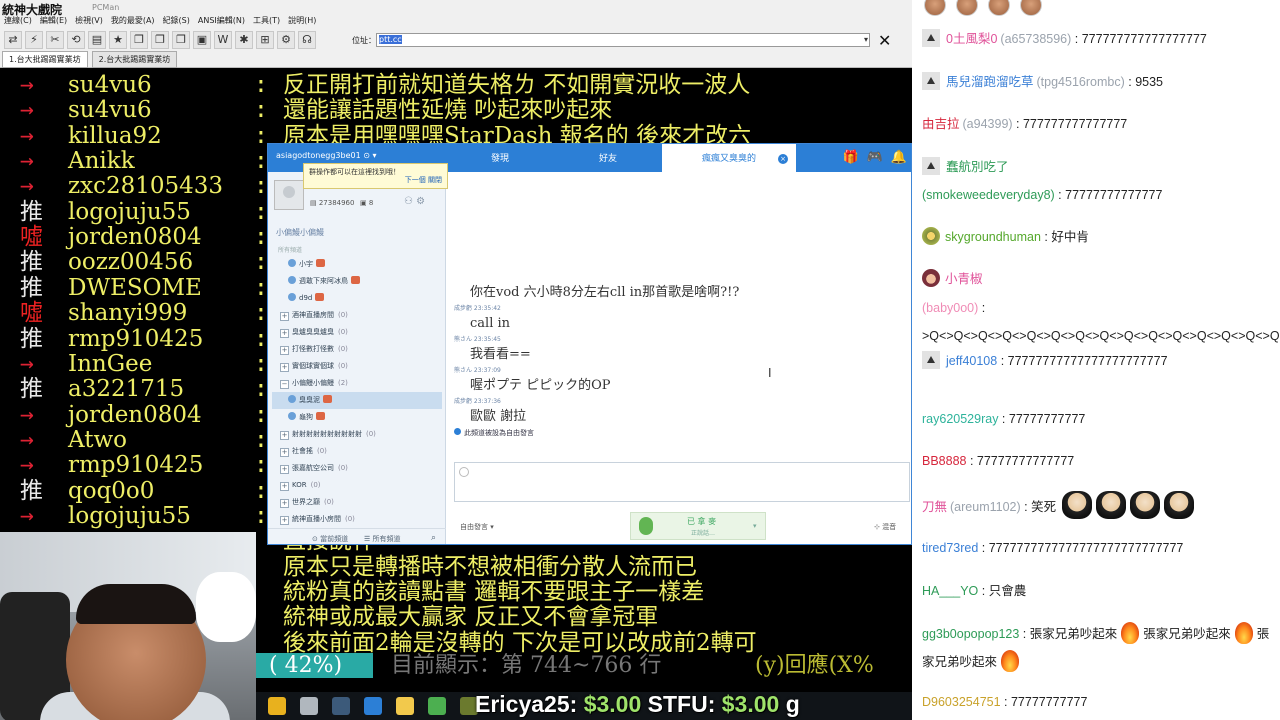 Image resolution: width=1280 pixels, height=720 pixels. Describe the element at coordinates (97, 40) in the screenshot. I see `ansi-icon: ▤` at that location.